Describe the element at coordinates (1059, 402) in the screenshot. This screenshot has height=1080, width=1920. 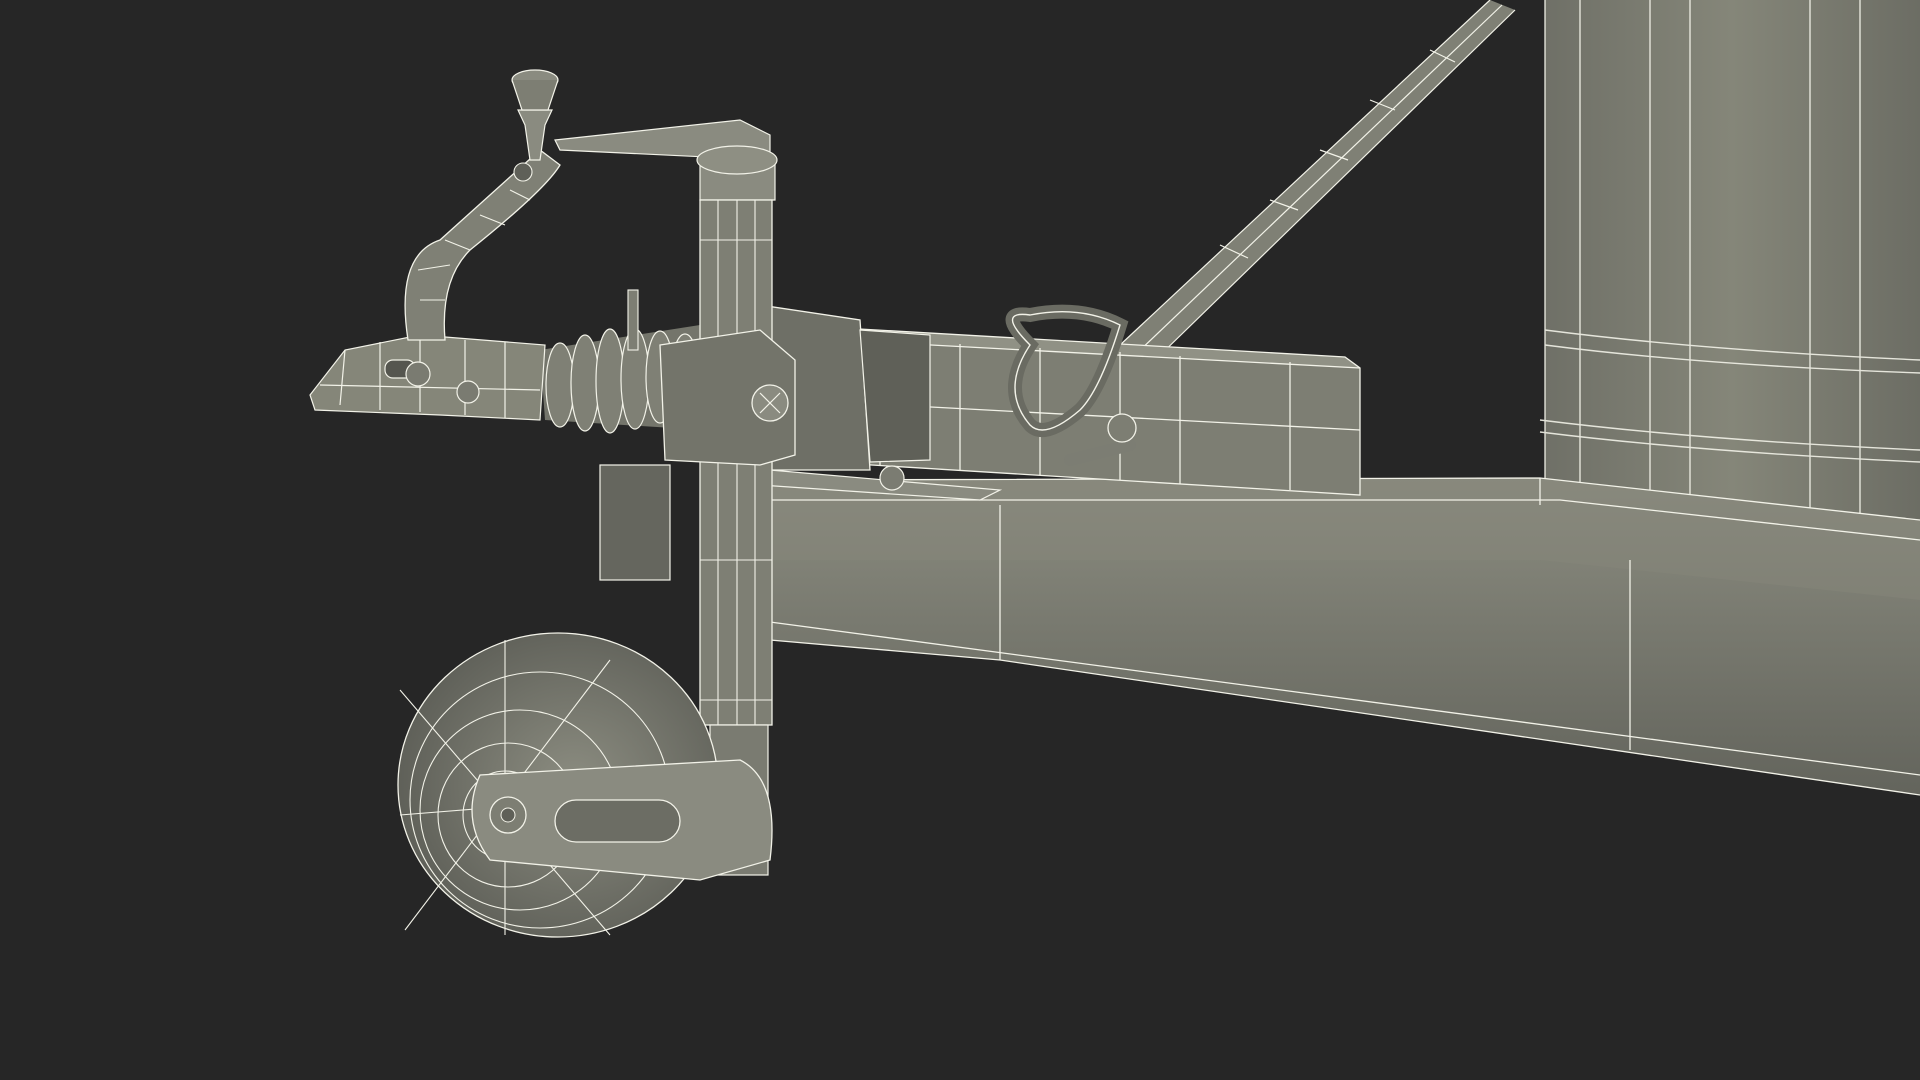
I see `trailer-drawbar` at that location.